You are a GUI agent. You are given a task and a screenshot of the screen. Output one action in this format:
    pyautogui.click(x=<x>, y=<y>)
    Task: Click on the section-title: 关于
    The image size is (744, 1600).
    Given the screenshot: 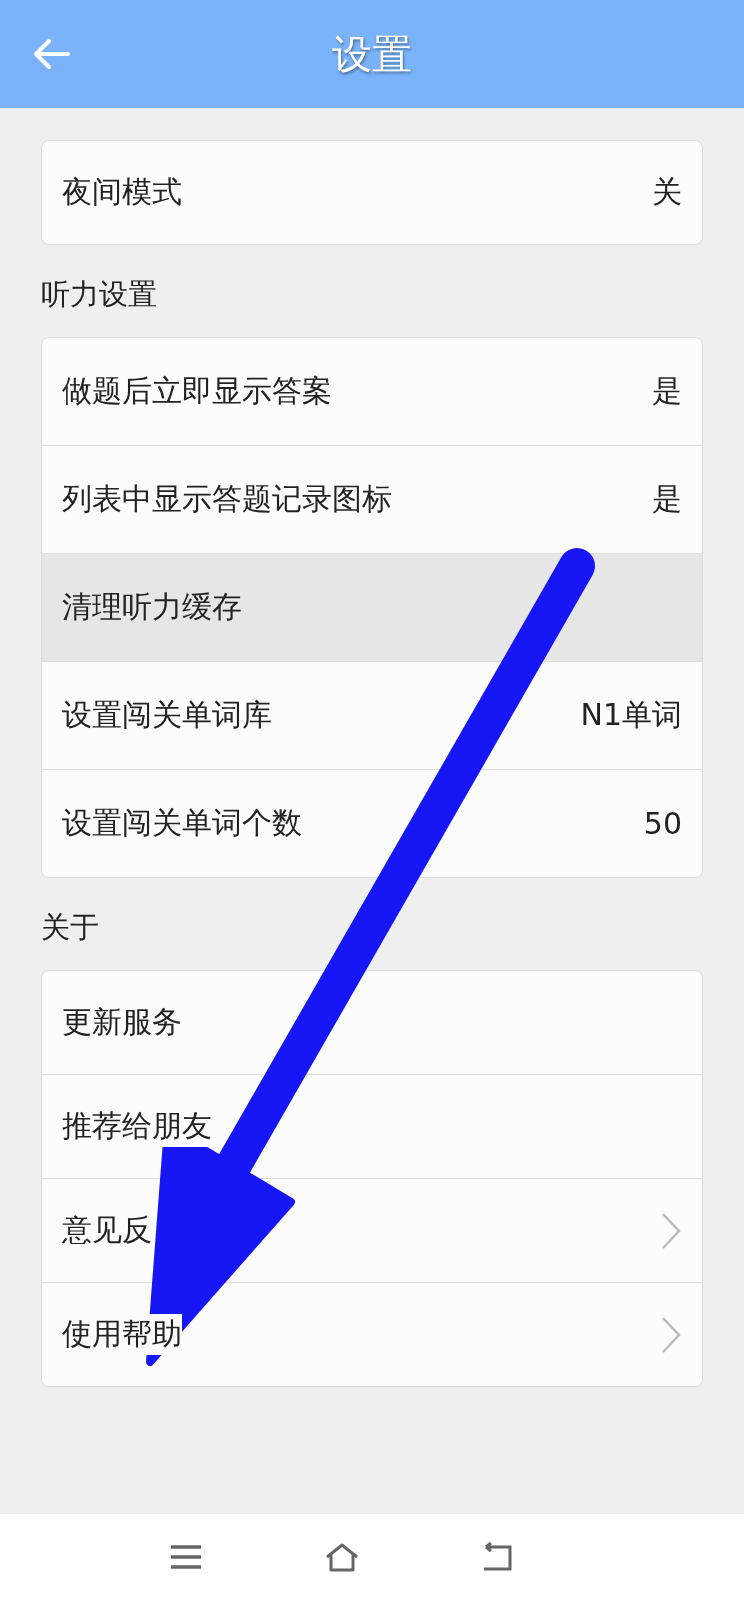 What is the action you would take?
    pyautogui.click(x=70, y=927)
    